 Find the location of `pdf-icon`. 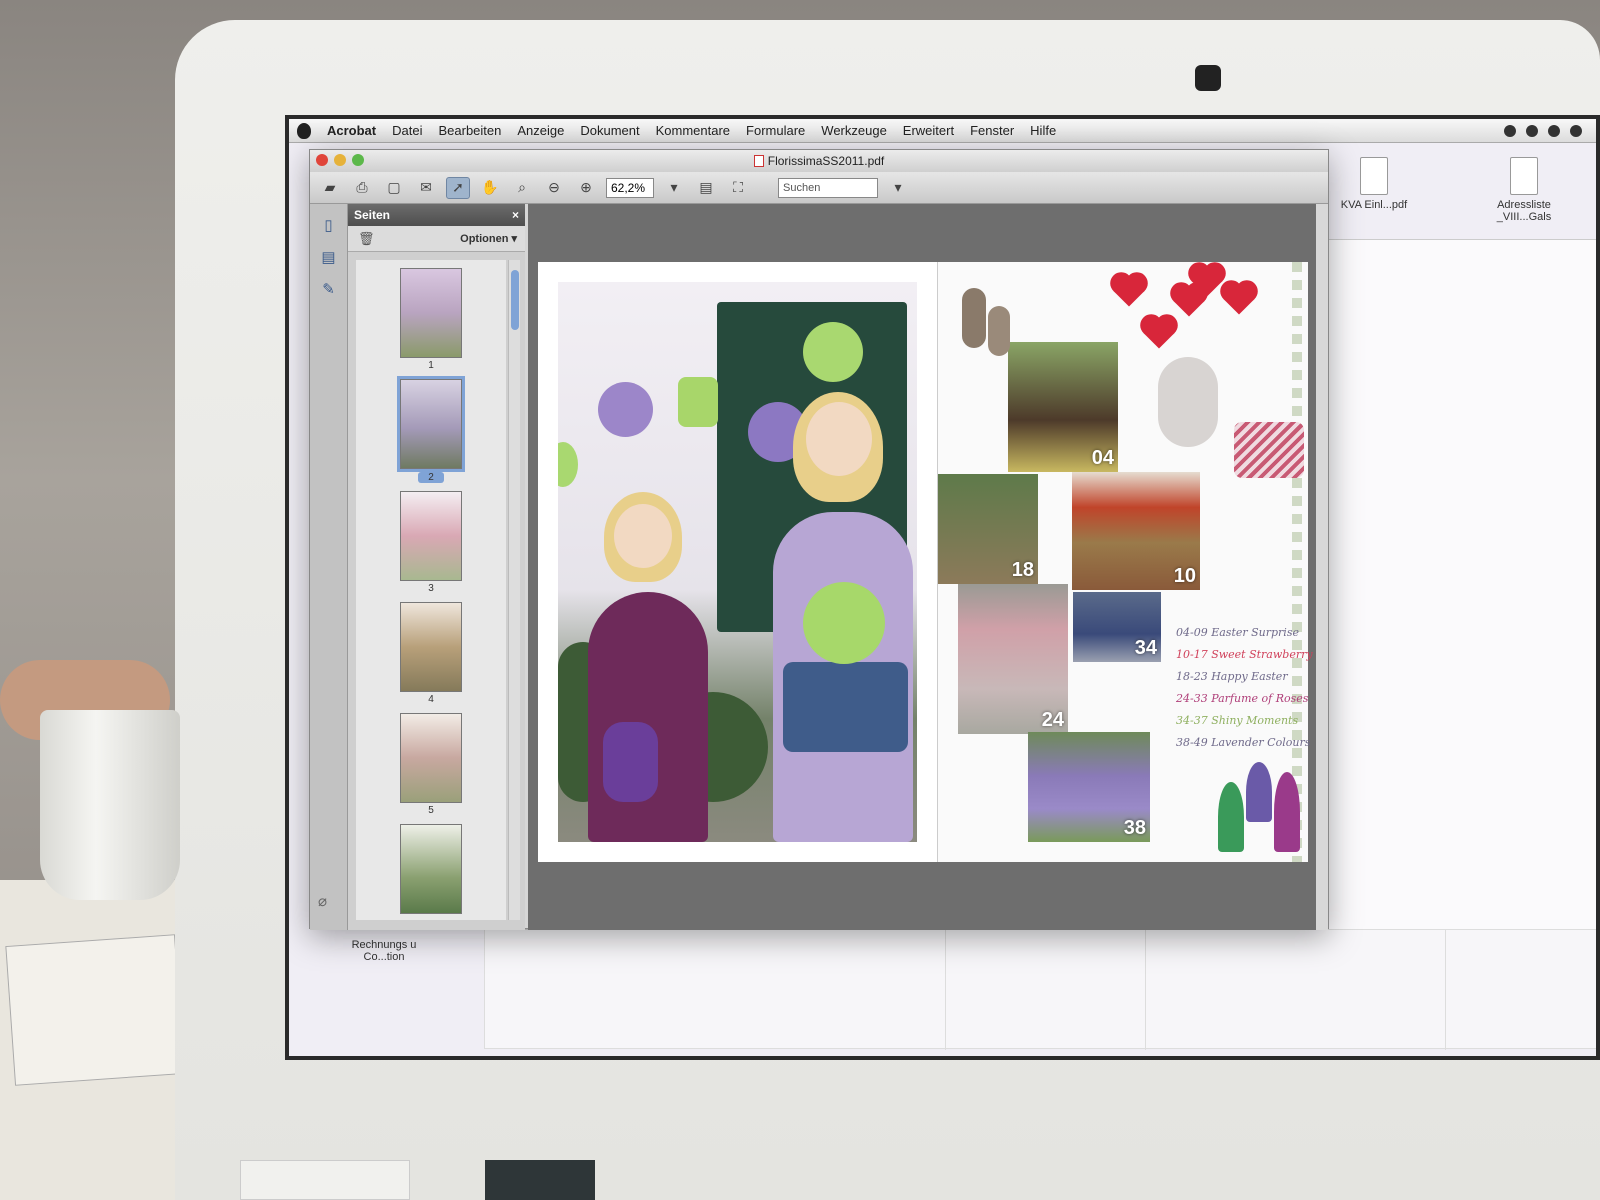

pdf-icon is located at coordinates (758, 161).